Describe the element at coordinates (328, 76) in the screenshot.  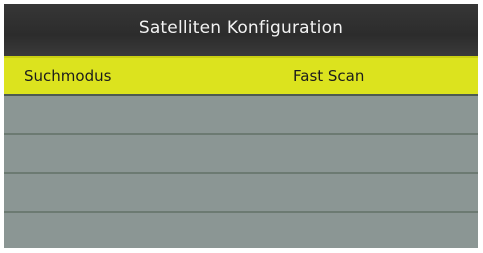
I see `menu-item-value: Fast Scan` at that location.